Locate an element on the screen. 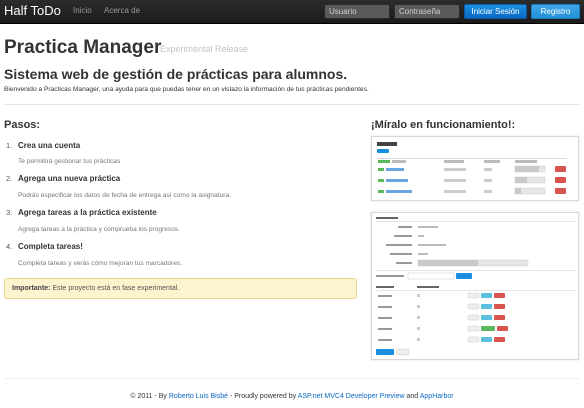  author-link: Roberto Luis Bisbé is located at coordinates (198, 396).